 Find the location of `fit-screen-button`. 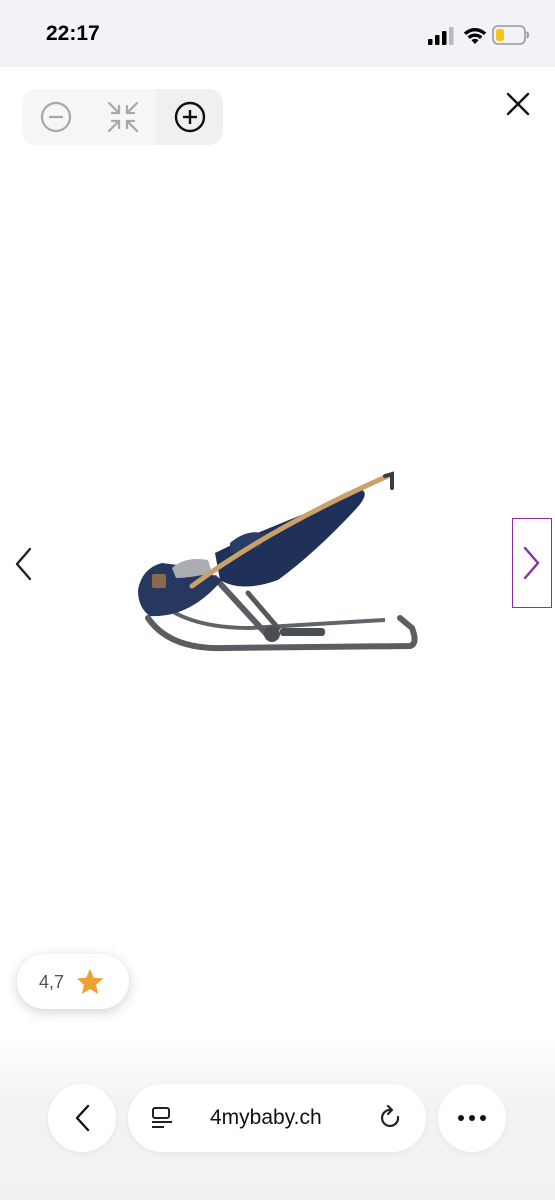

fit-screen-button is located at coordinates (122, 117).